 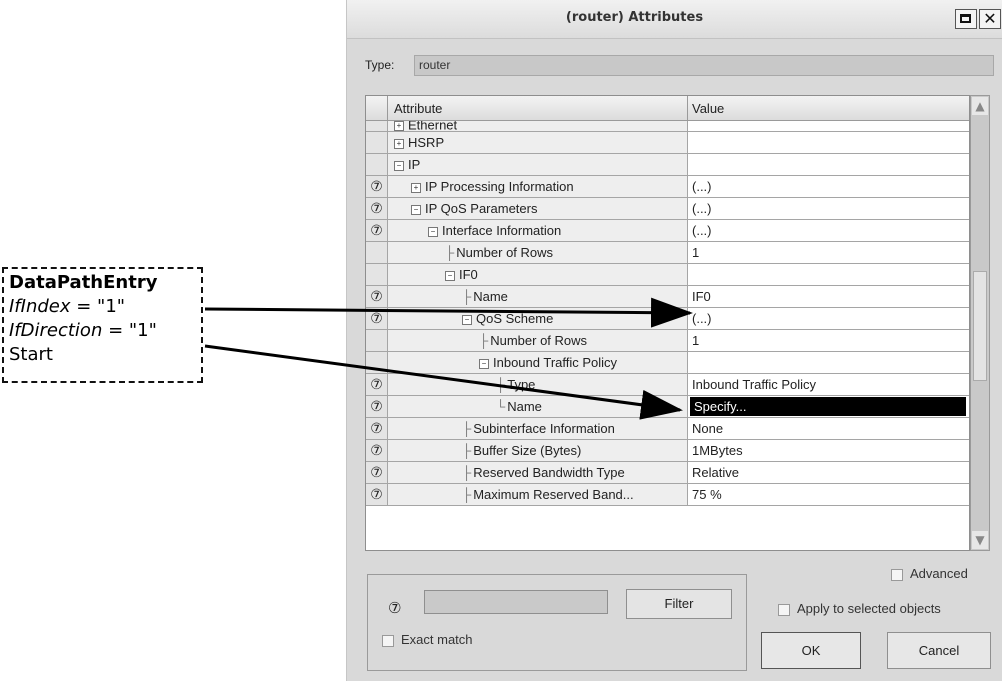 What do you see at coordinates (448, 312) in the screenshot?
I see `arrow-ifindex-to-name` at bounding box center [448, 312].